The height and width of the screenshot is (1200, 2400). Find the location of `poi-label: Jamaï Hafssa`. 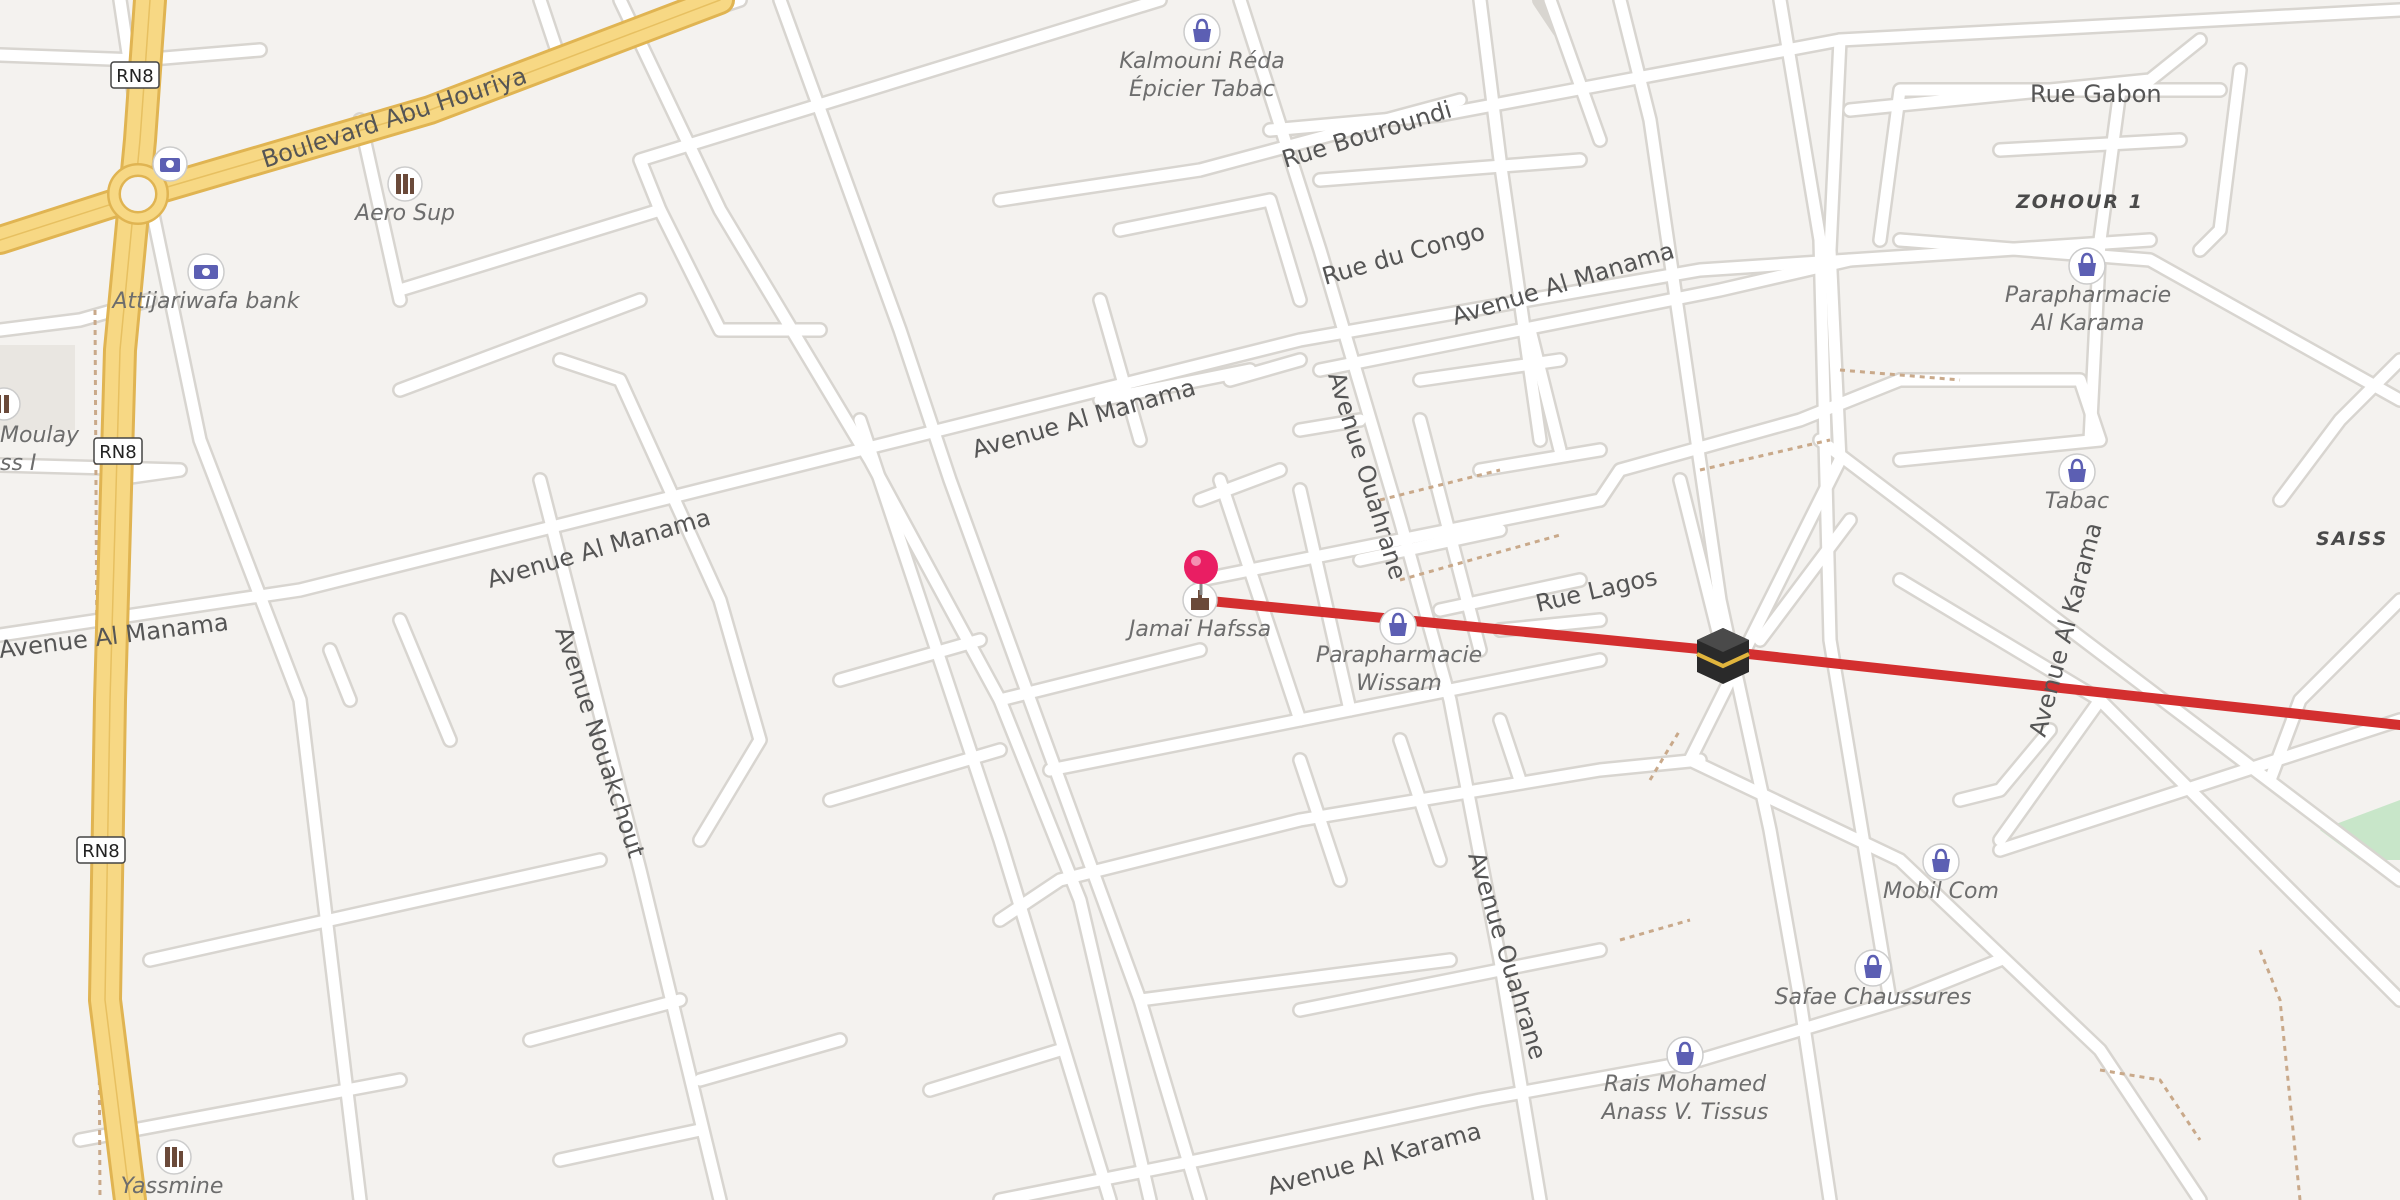

poi-label: Jamaï Hafssa is located at coordinates (1198, 629).